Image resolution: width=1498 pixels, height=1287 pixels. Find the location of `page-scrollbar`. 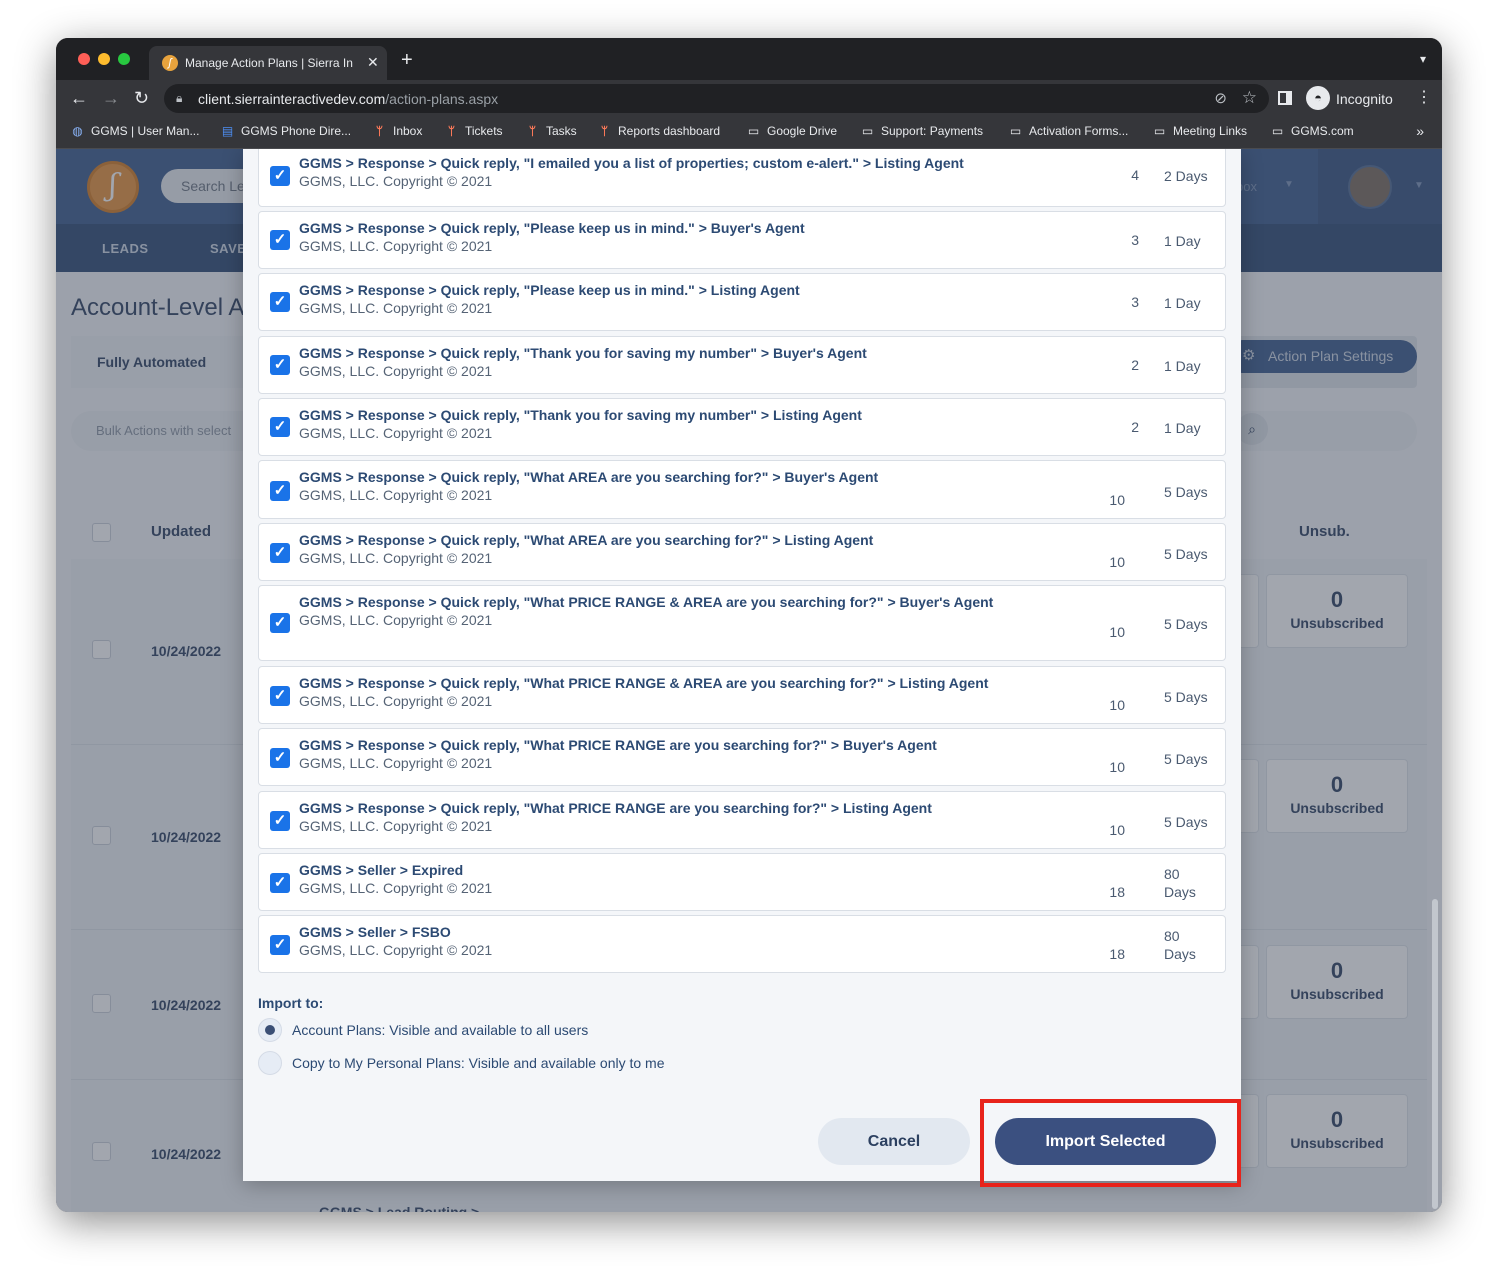

page-scrollbar is located at coordinates (1435, 1054).